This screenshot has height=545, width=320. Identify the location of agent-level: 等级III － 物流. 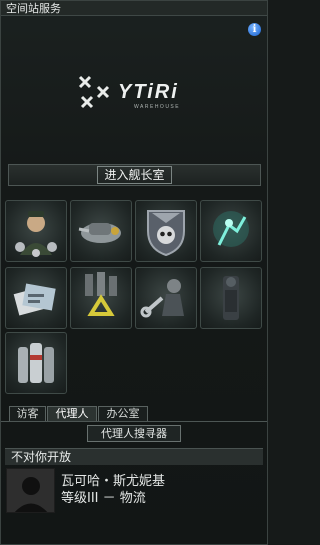
(103, 498).